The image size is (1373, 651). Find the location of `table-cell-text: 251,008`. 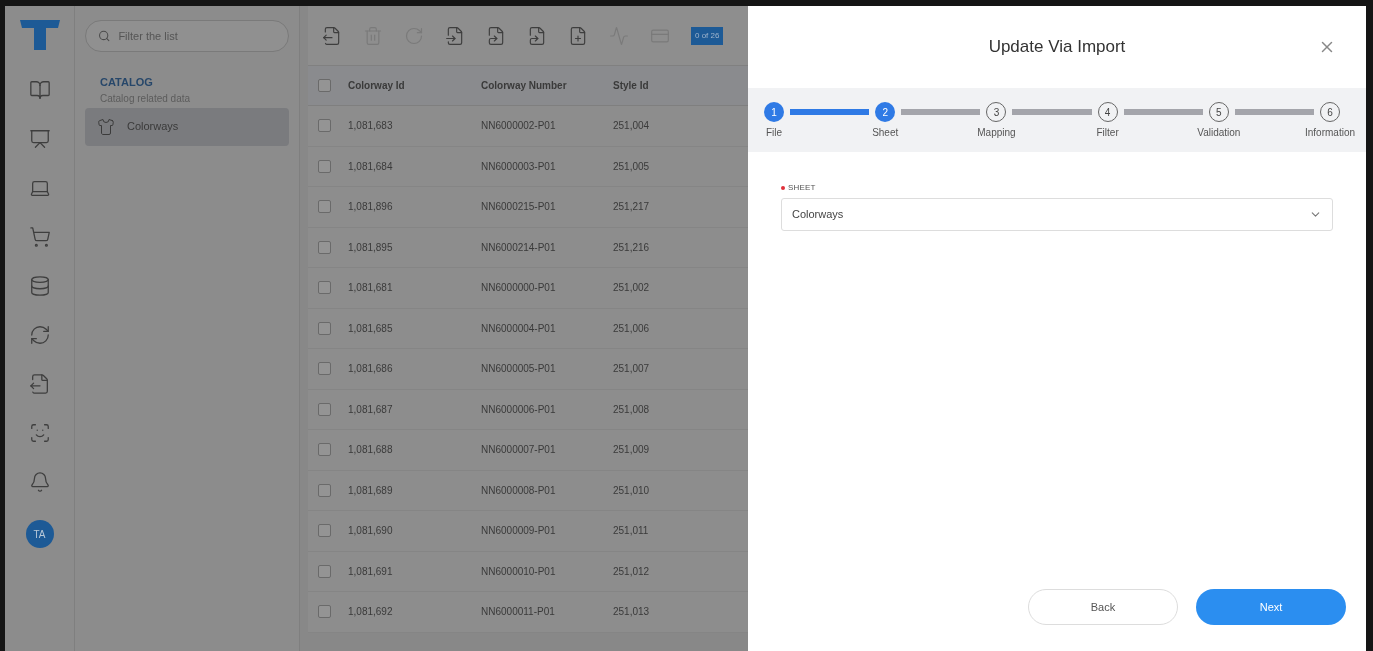

table-cell-text: 251,008 is located at coordinates (632, 409).